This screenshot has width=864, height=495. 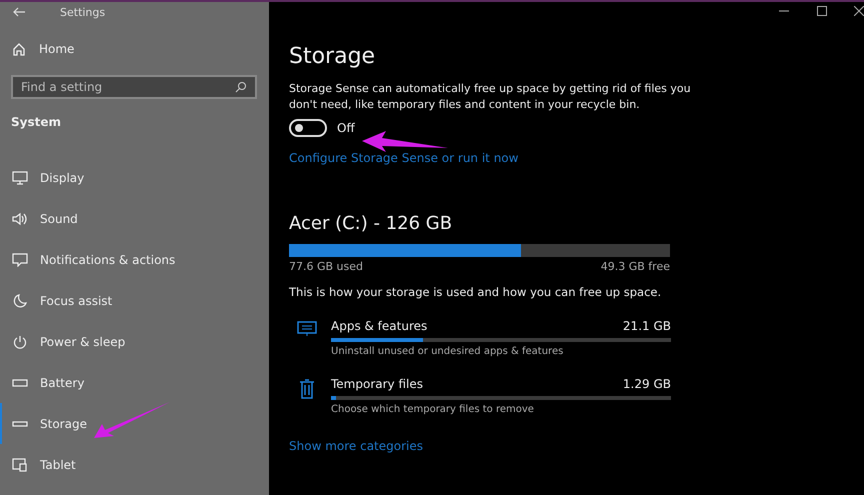 I want to click on category-name: Apps & features, so click(x=379, y=326).